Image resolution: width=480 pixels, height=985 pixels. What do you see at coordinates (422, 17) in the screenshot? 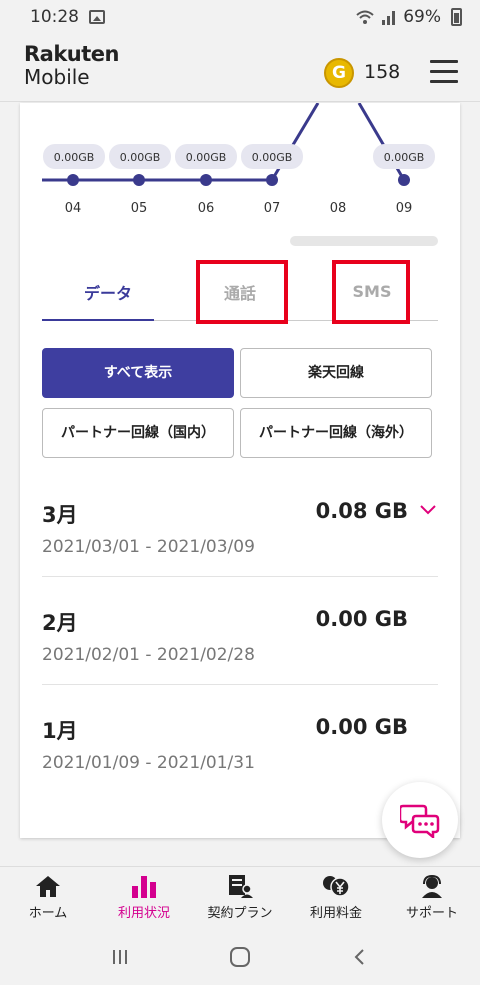
I see `battery-percent: 69%` at bounding box center [422, 17].